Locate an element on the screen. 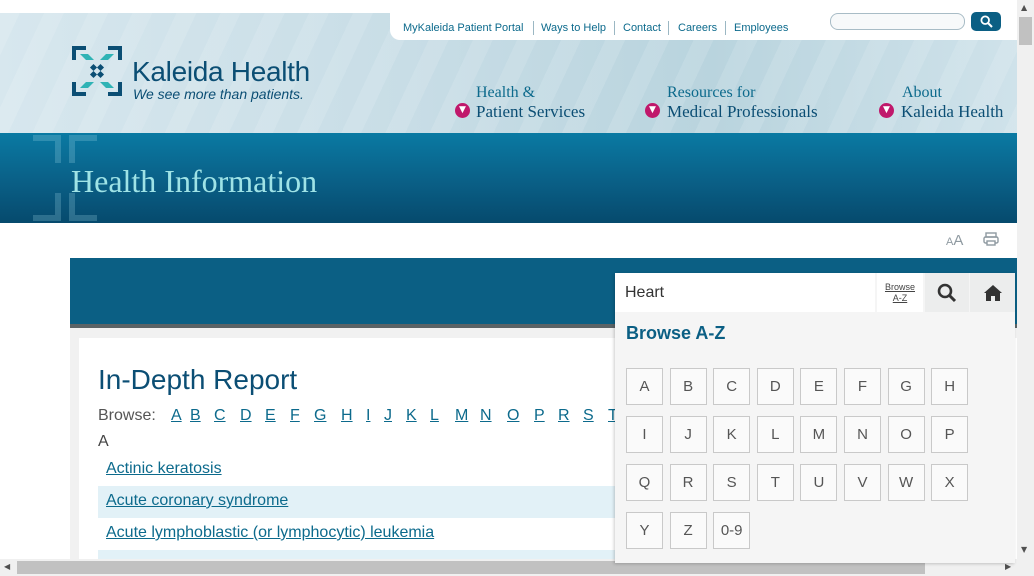 The height and width of the screenshot is (576, 1034). browse-letter-link: N is located at coordinates (486, 416).